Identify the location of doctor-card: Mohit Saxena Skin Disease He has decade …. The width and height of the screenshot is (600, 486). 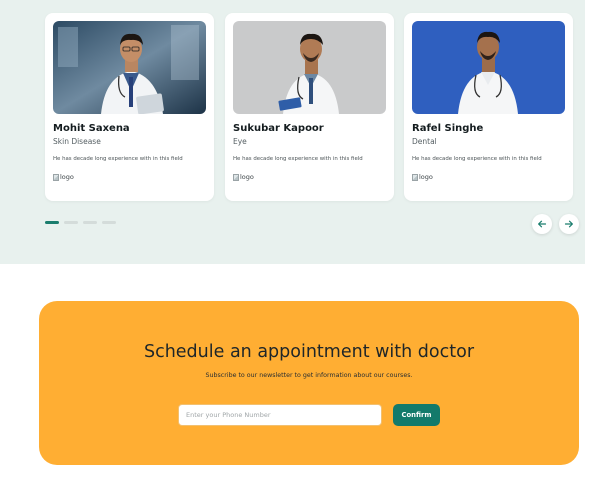
(129, 107).